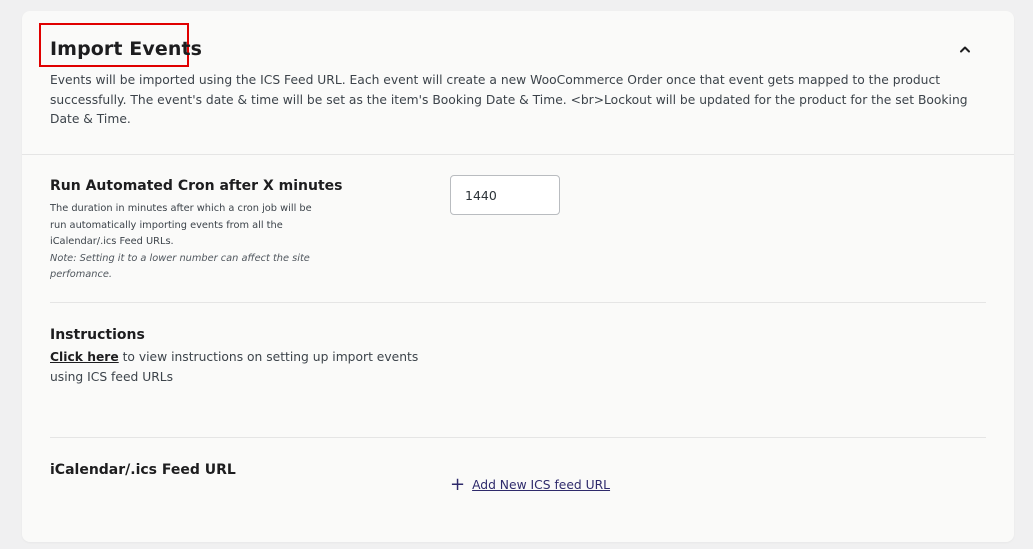 This screenshot has width=1033, height=549. What do you see at coordinates (126, 49) in the screenshot?
I see `section-title: Import Events` at bounding box center [126, 49].